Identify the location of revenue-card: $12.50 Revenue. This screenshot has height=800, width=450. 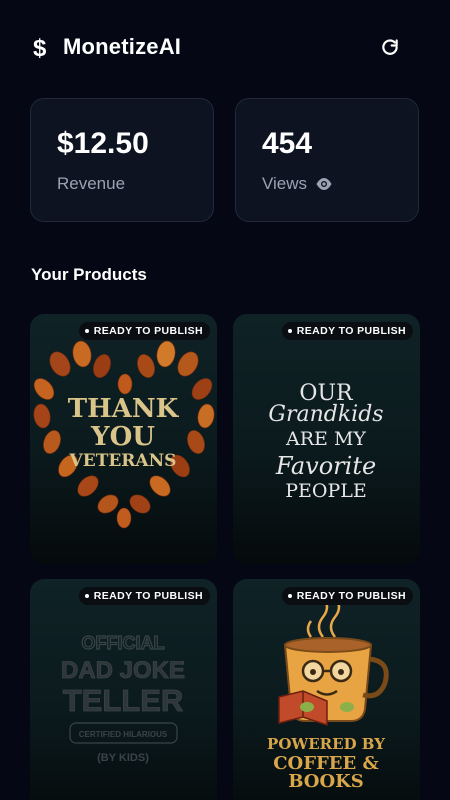
(122, 160).